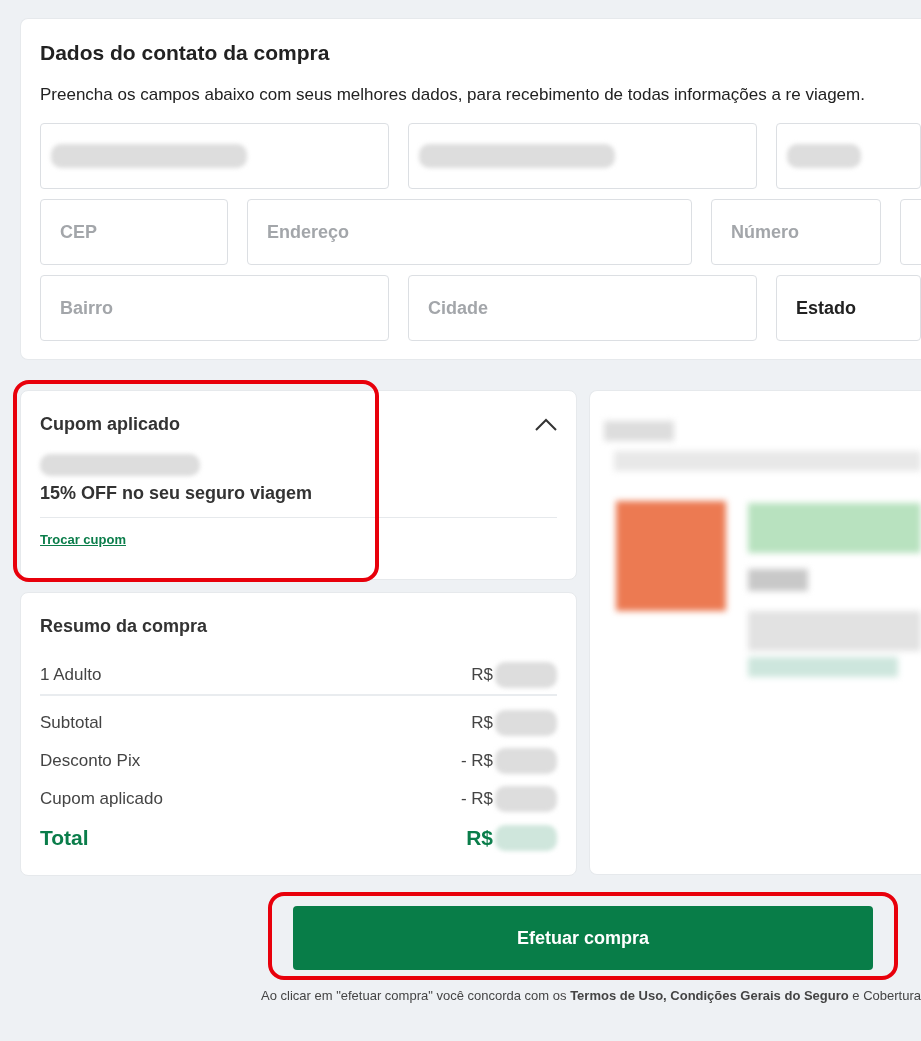 This screenshot has height=1041, width=921. I want to click on summary-label: Subtotal, so click(71, 723).